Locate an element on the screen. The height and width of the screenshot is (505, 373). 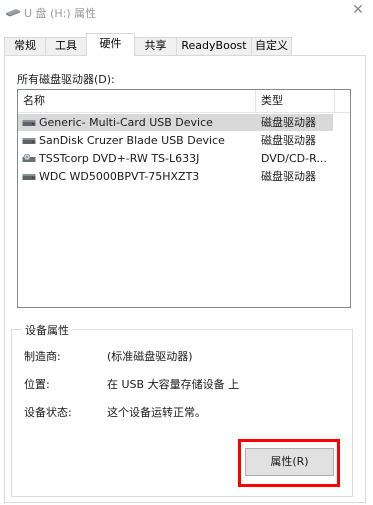
close-icon: ✕ is located at coordinates (358, 10).